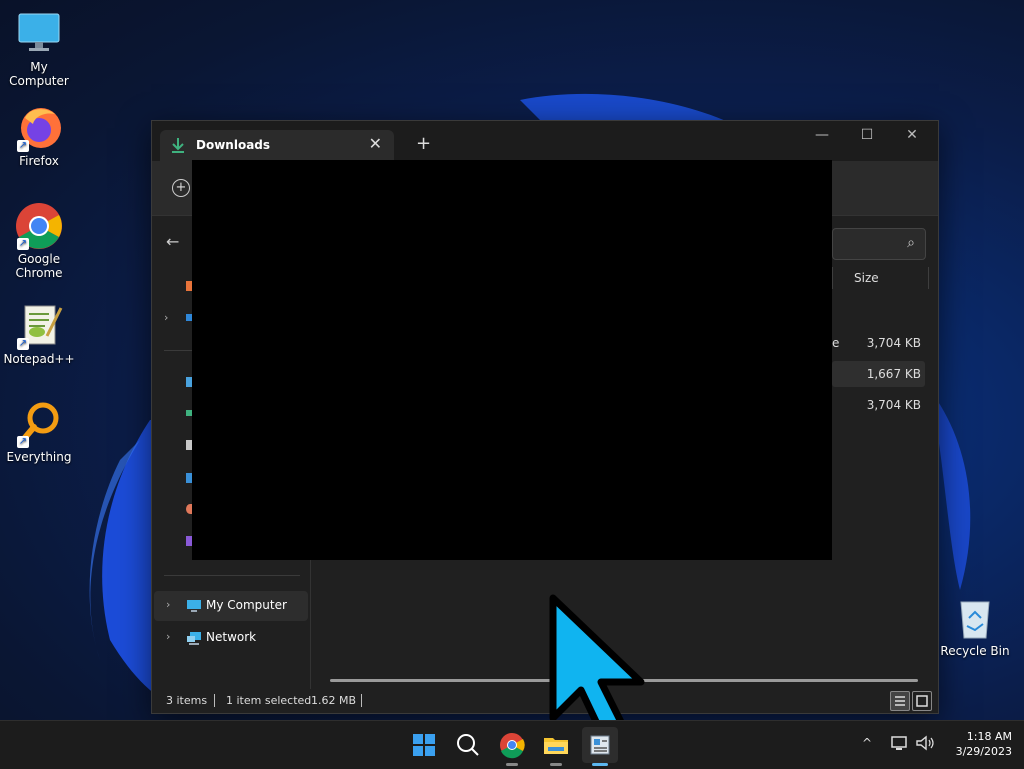 The width and height of the screenshot is (1024, 769). I want to click on everything-search-icon: ↗, so click(39, 424).